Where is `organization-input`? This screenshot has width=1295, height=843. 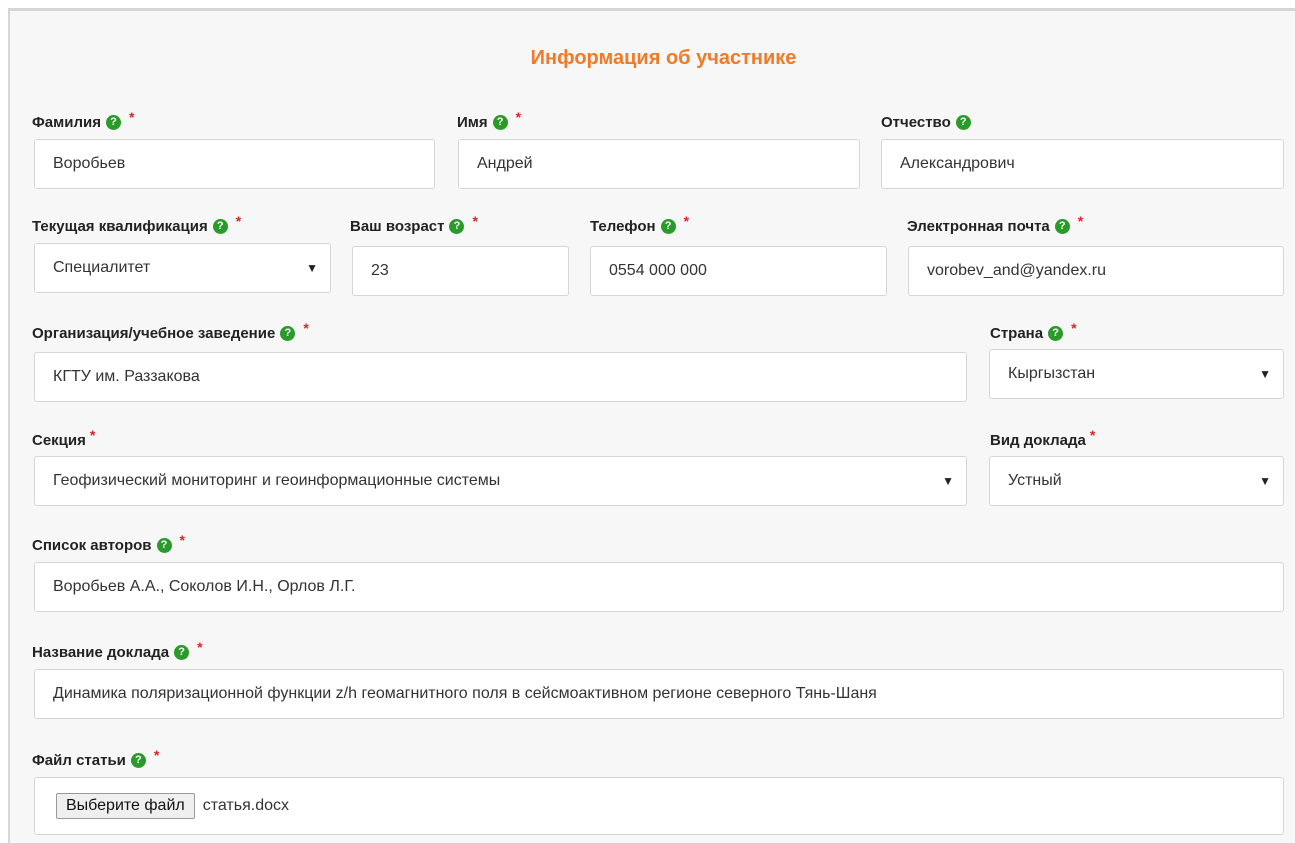
organization-input is located at coordinates (500, 377).